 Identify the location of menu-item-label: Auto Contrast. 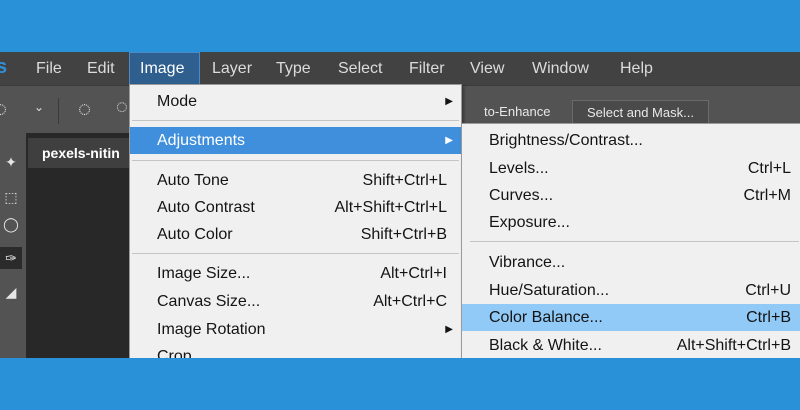
(206, 207).